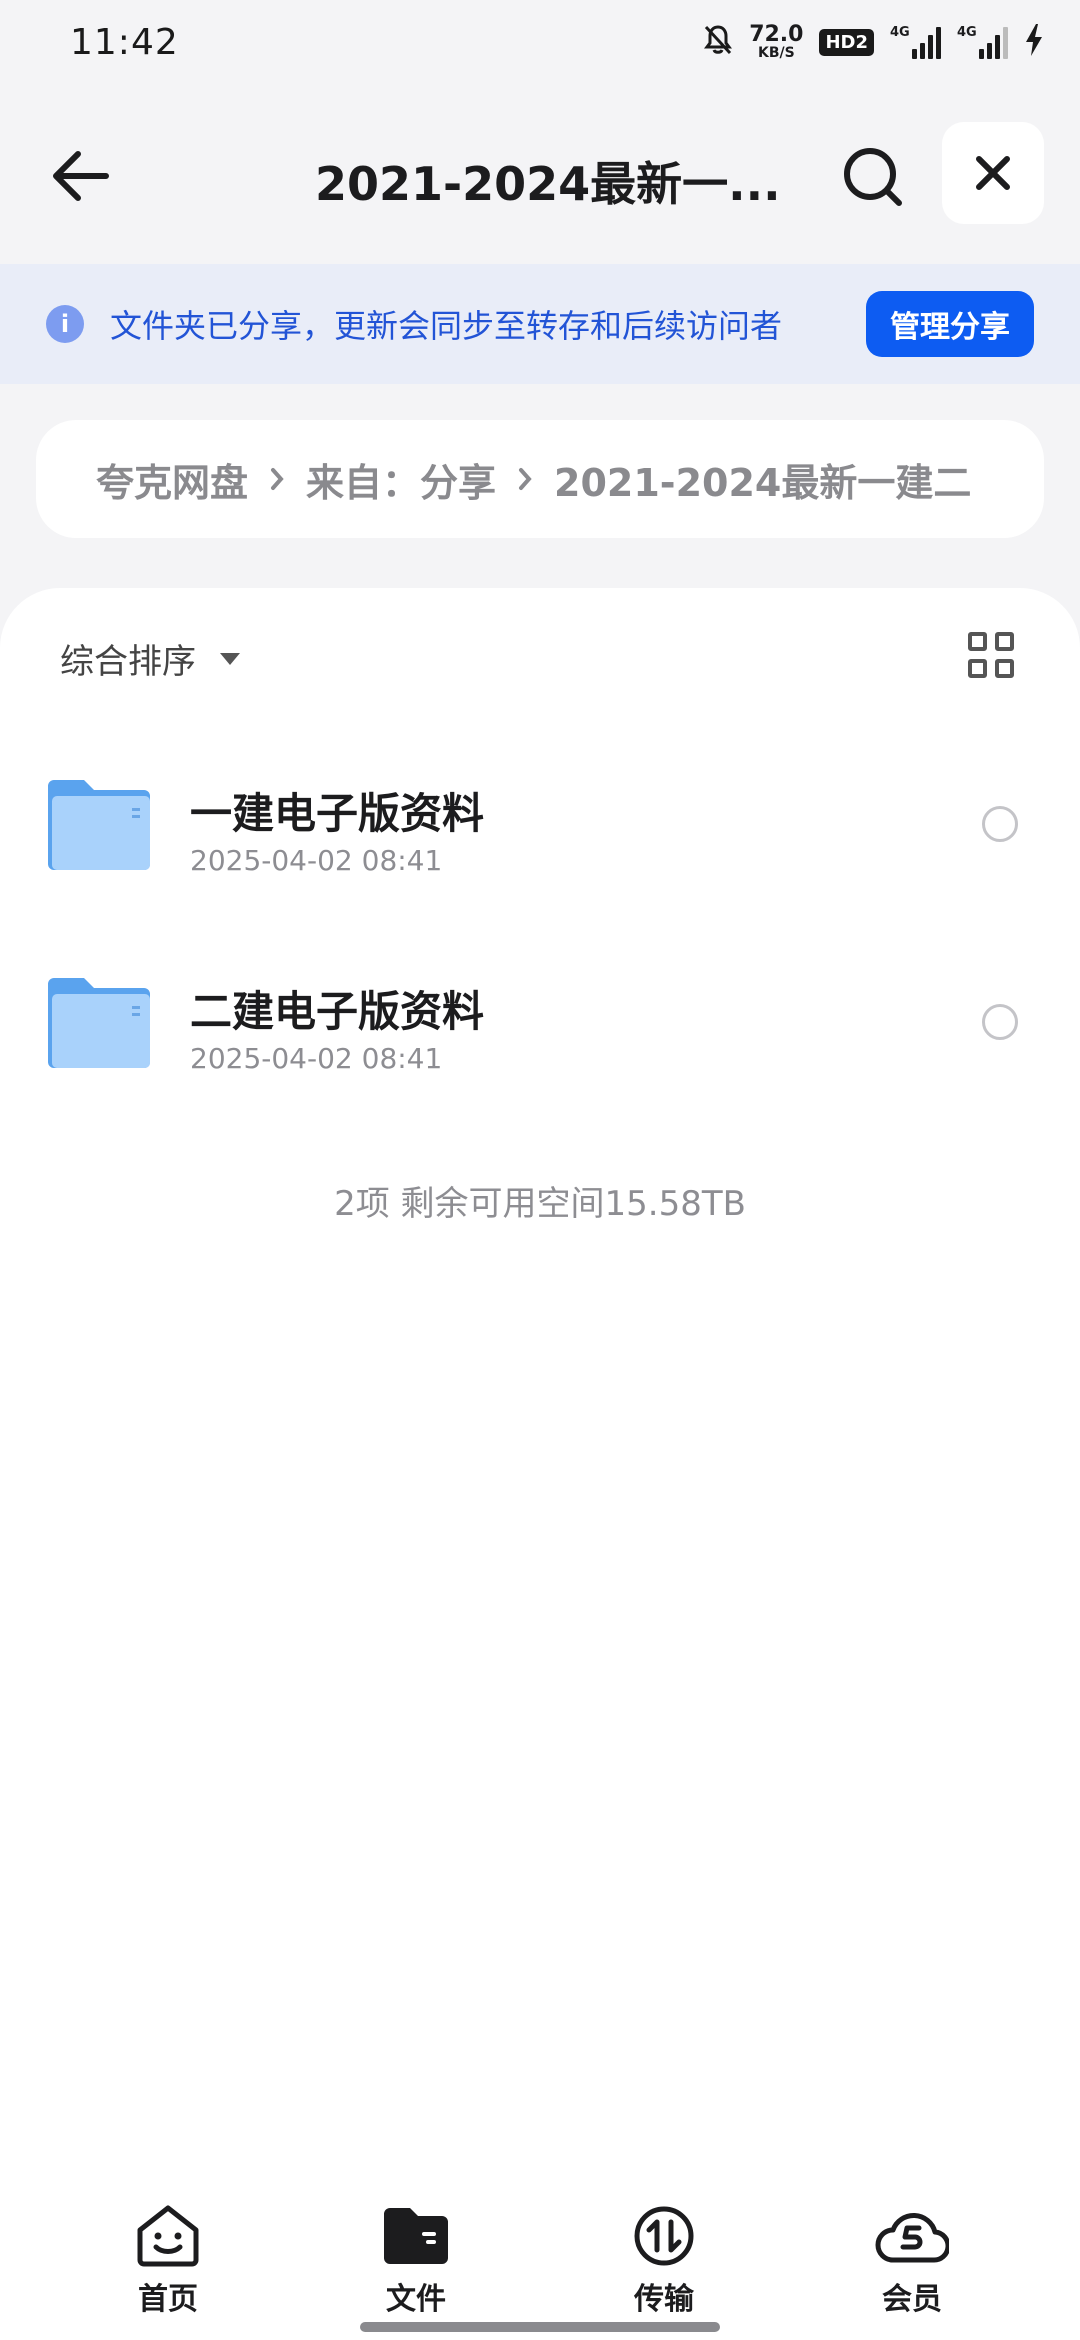 This screenshot has width=1080, height=2340. I want to click on storage-summary: 2项 剩余可用空间15.58TB, so click(540, 1204).